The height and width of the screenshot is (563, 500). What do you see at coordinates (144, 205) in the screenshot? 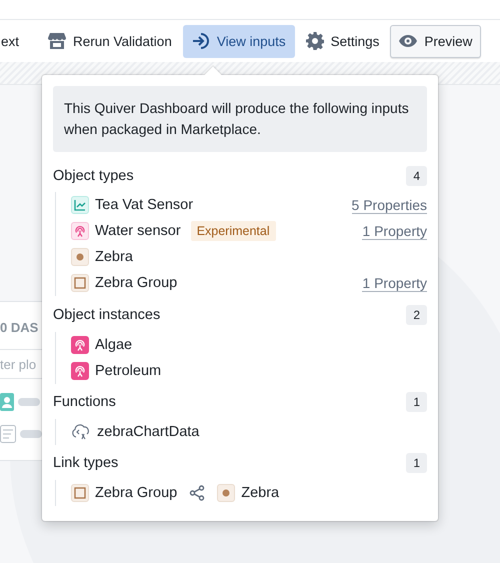
I see `item-name: Tea Vat Sensor` at bounding box center [144, 205].